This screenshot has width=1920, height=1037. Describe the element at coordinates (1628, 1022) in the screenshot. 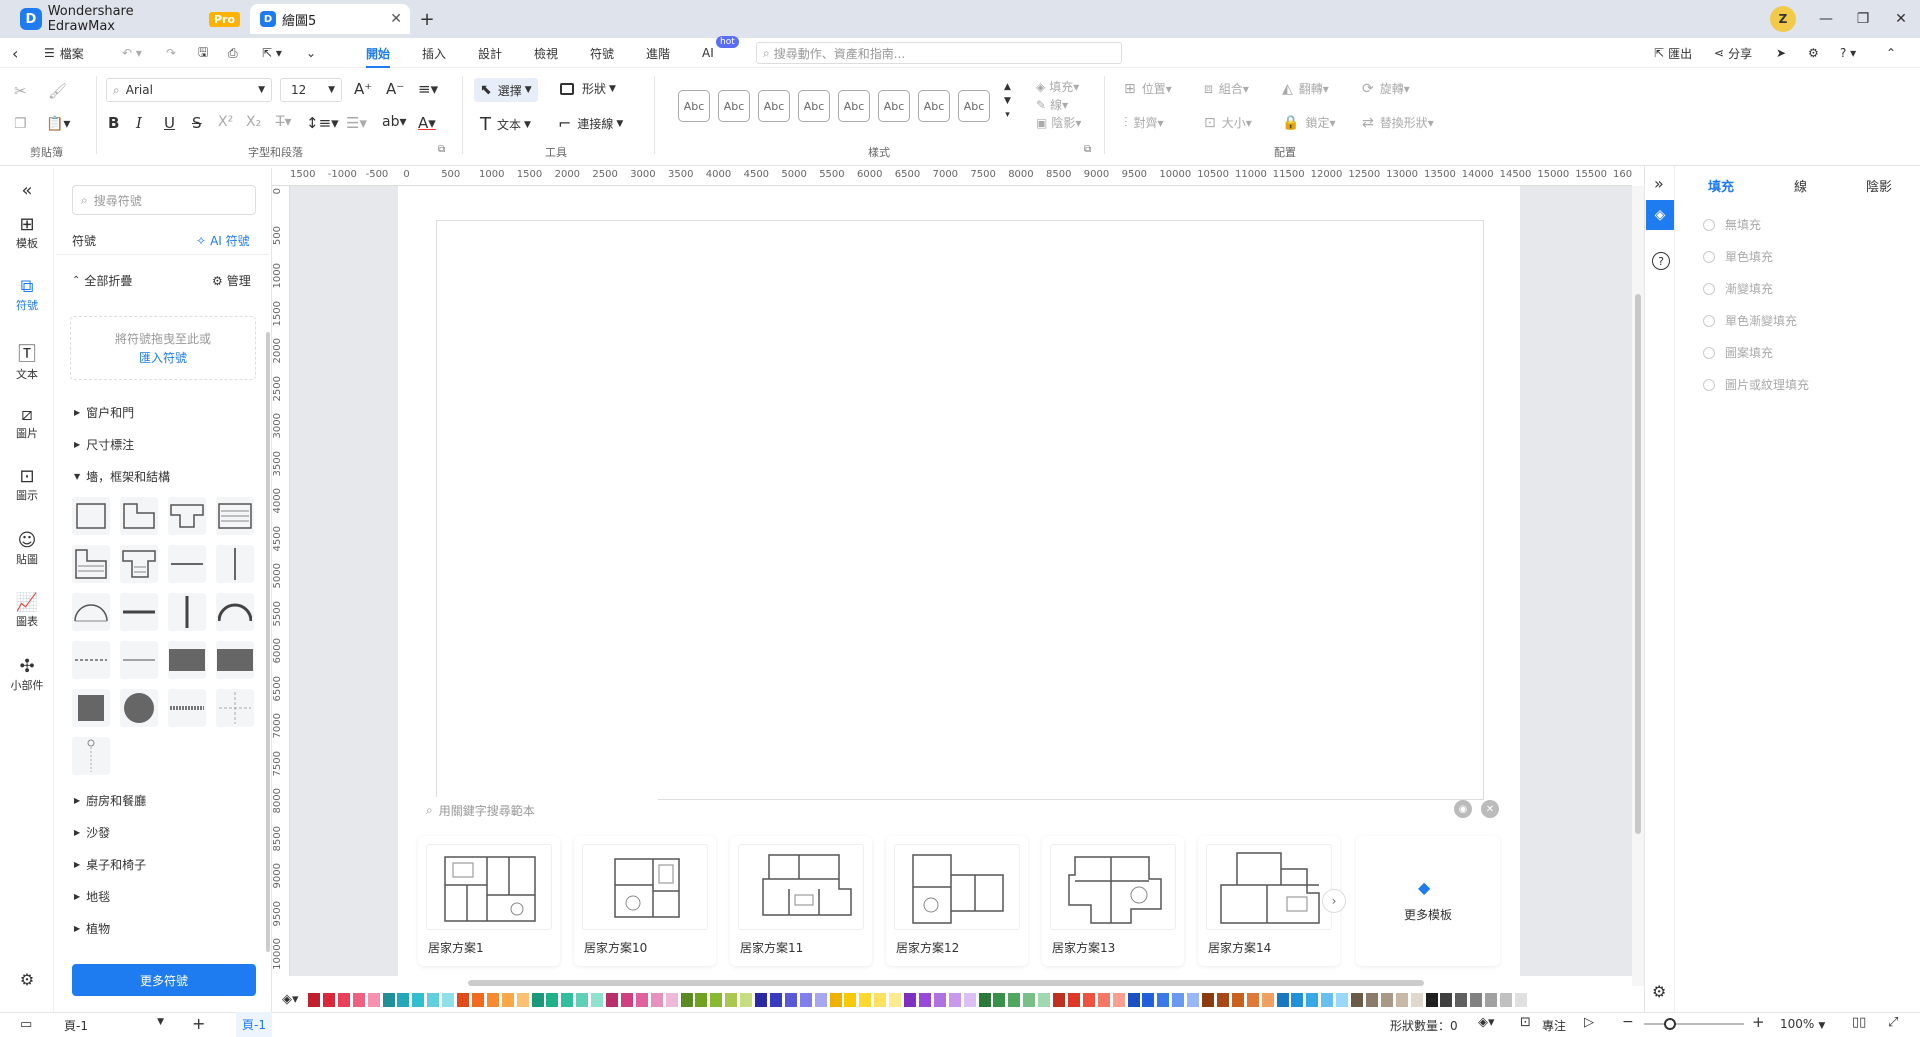

I see `zoom-out-icon: −` at that location.